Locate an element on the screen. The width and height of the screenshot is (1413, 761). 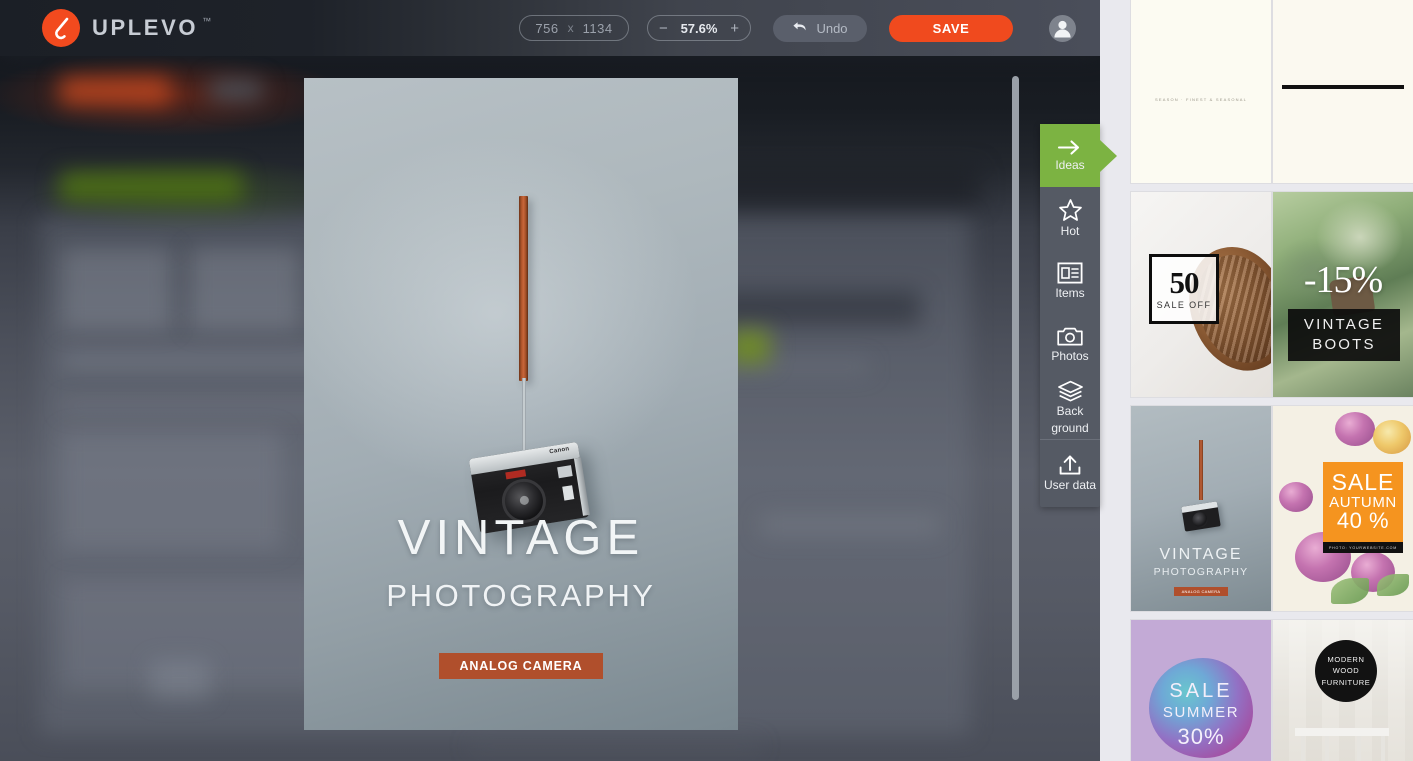
template-caption: SALE OFF is located at coordinates (1184, 304).